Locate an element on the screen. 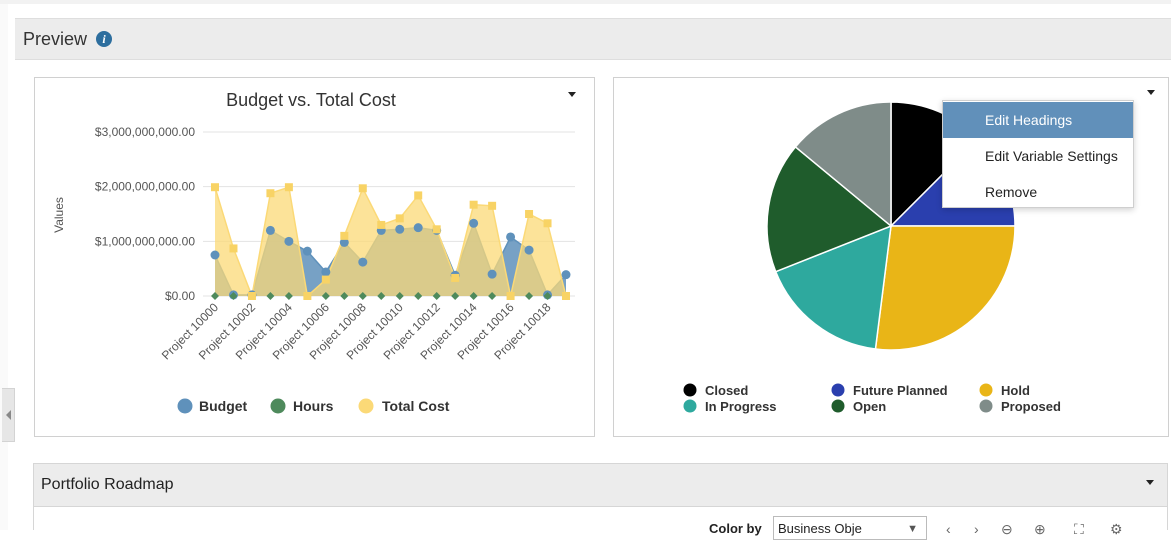 This screenshot has width=1171, height=540. menu-item-edit-headings: Edit Headings is located at coordinates (1038, 120).